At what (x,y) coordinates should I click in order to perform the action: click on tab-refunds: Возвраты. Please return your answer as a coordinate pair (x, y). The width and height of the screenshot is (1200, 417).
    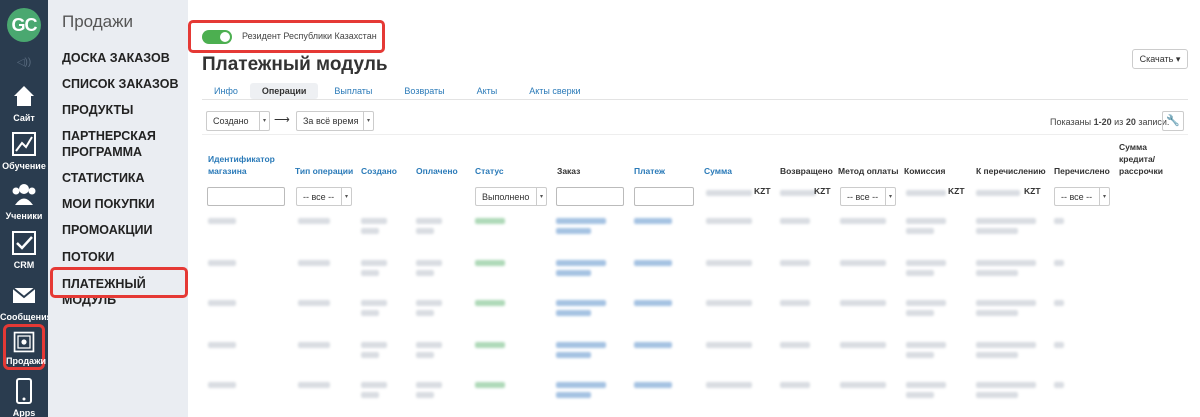
    Looking at the image, I should click on (424, 91).